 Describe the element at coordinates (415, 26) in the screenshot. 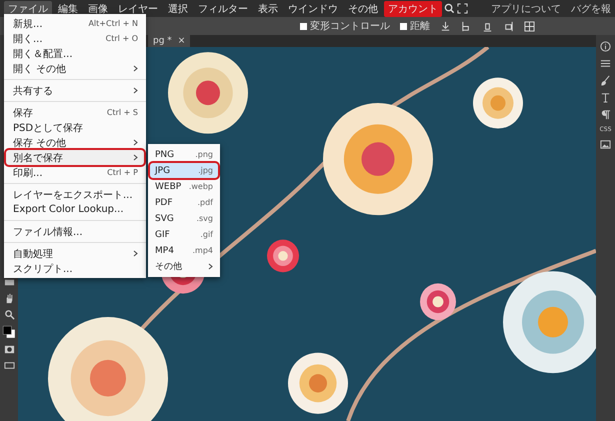

I see `option-checkbox: 距離` at that location.